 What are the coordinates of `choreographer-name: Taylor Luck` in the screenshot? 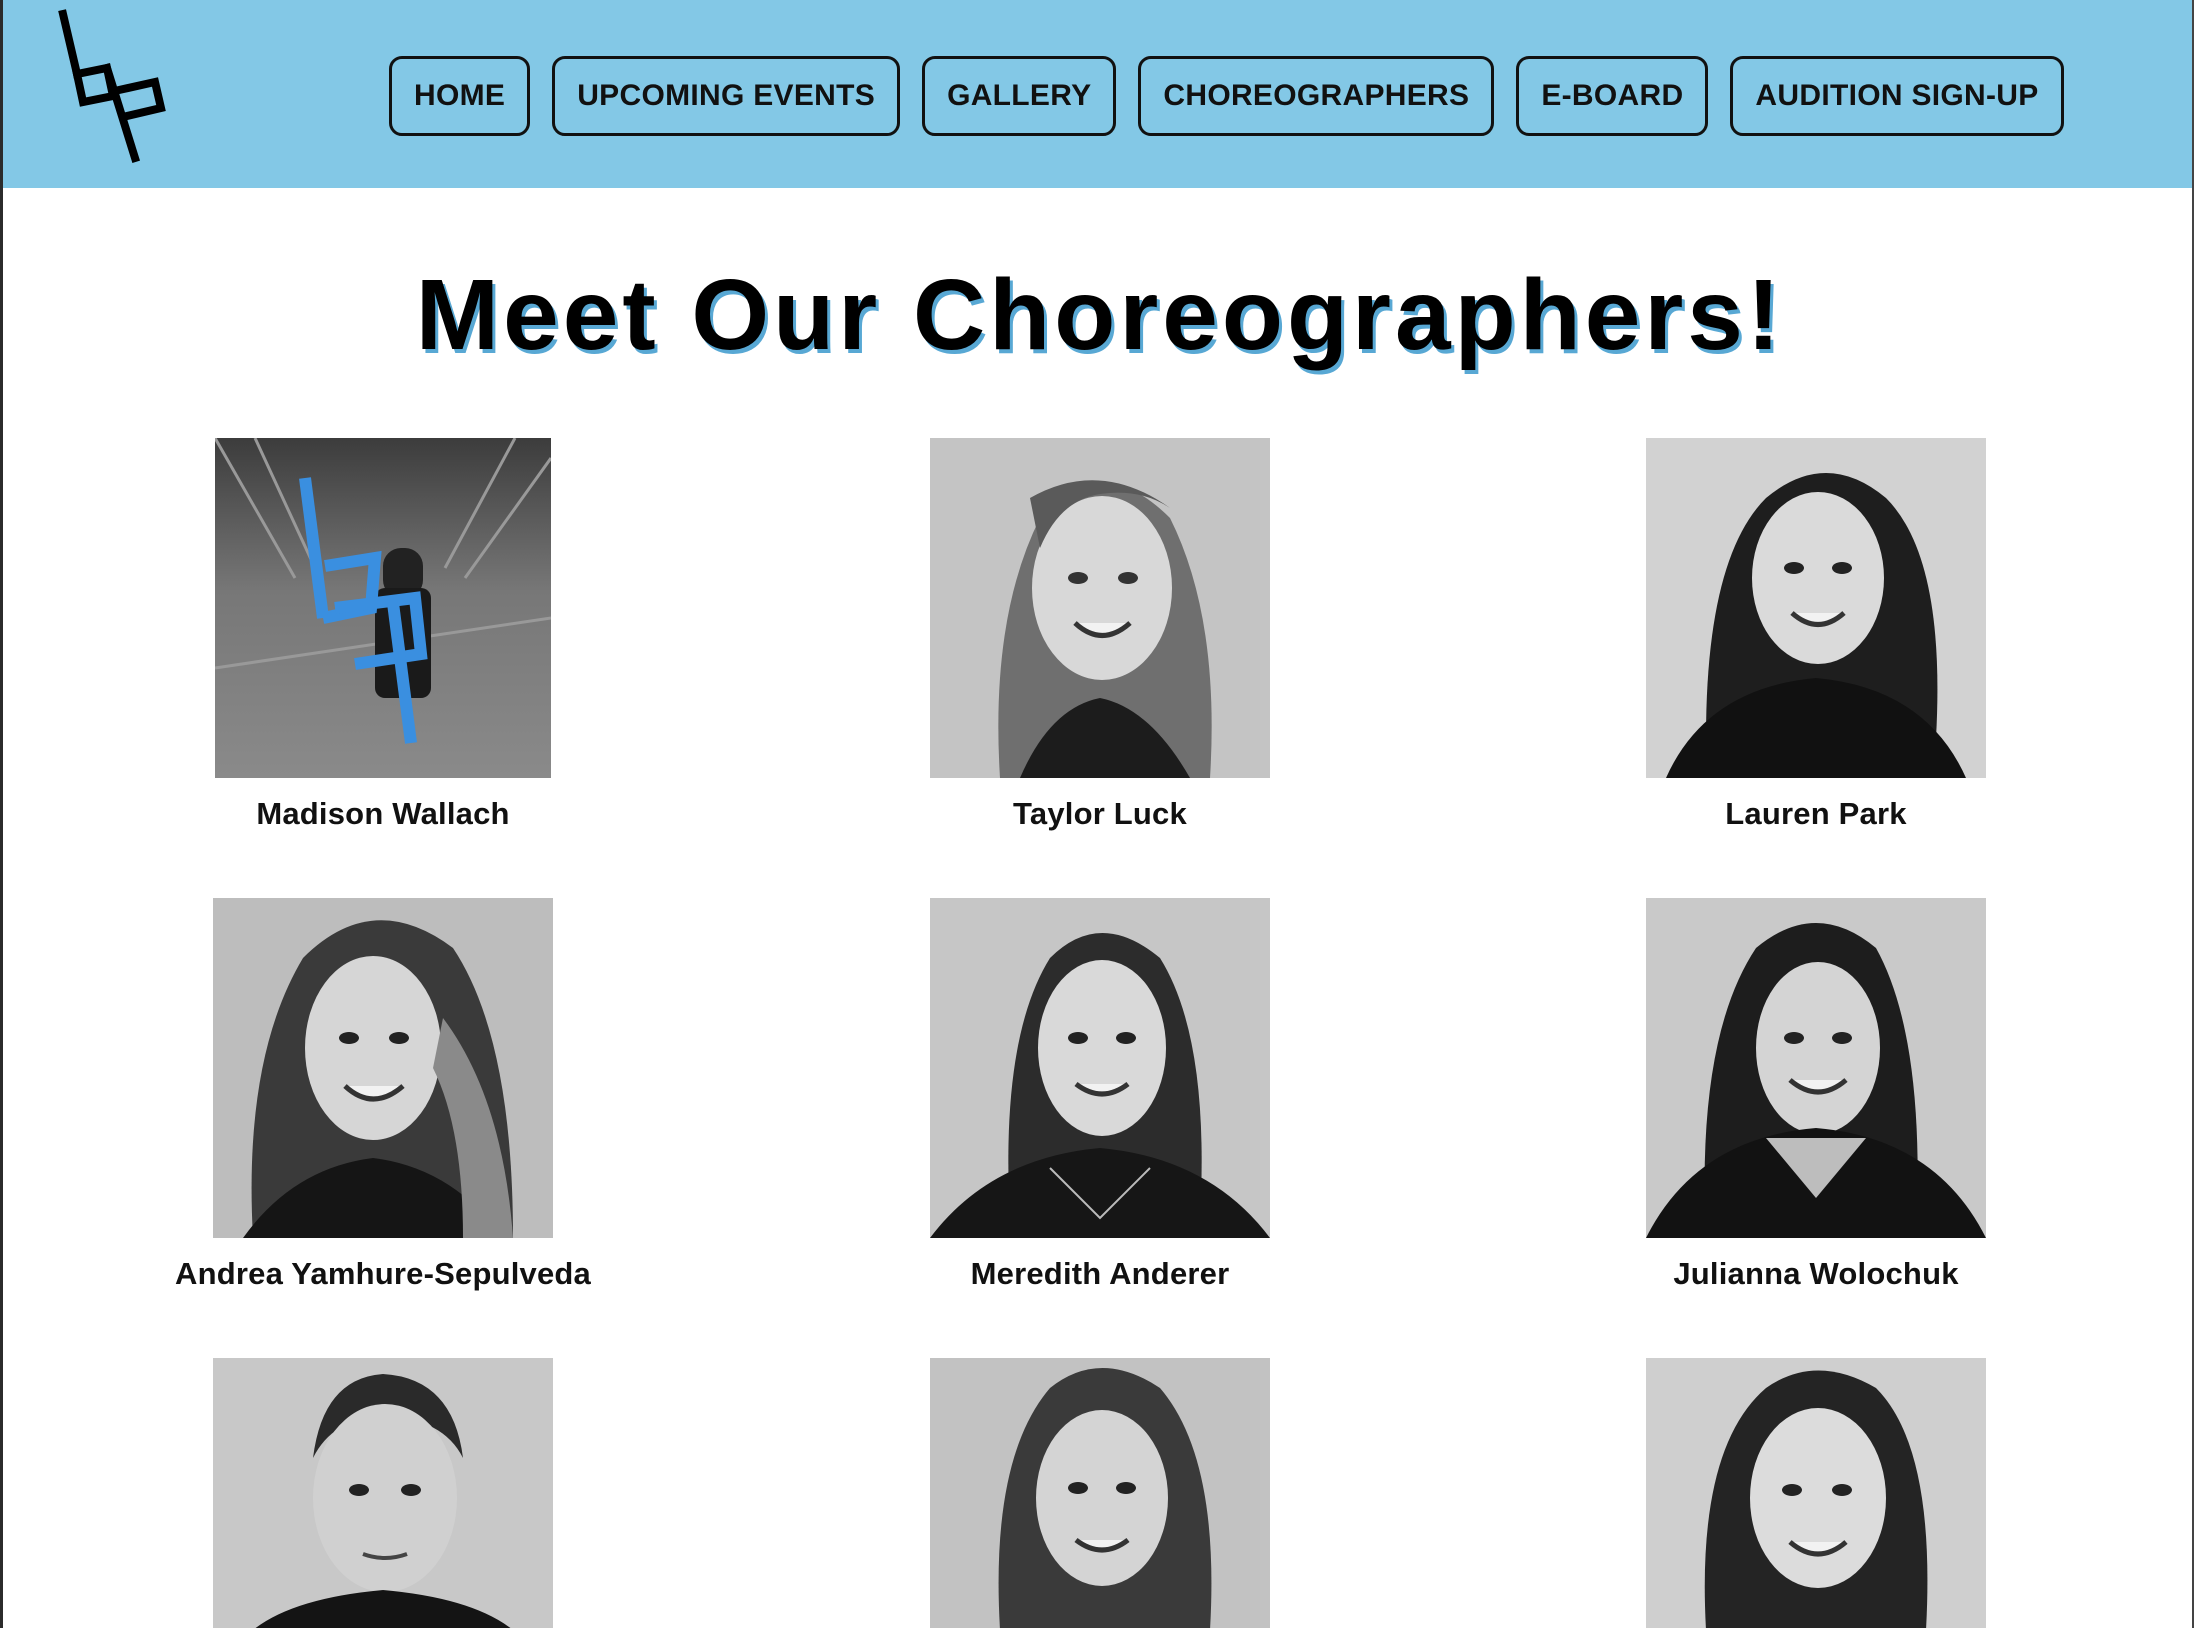 It's located at (1100, 813).